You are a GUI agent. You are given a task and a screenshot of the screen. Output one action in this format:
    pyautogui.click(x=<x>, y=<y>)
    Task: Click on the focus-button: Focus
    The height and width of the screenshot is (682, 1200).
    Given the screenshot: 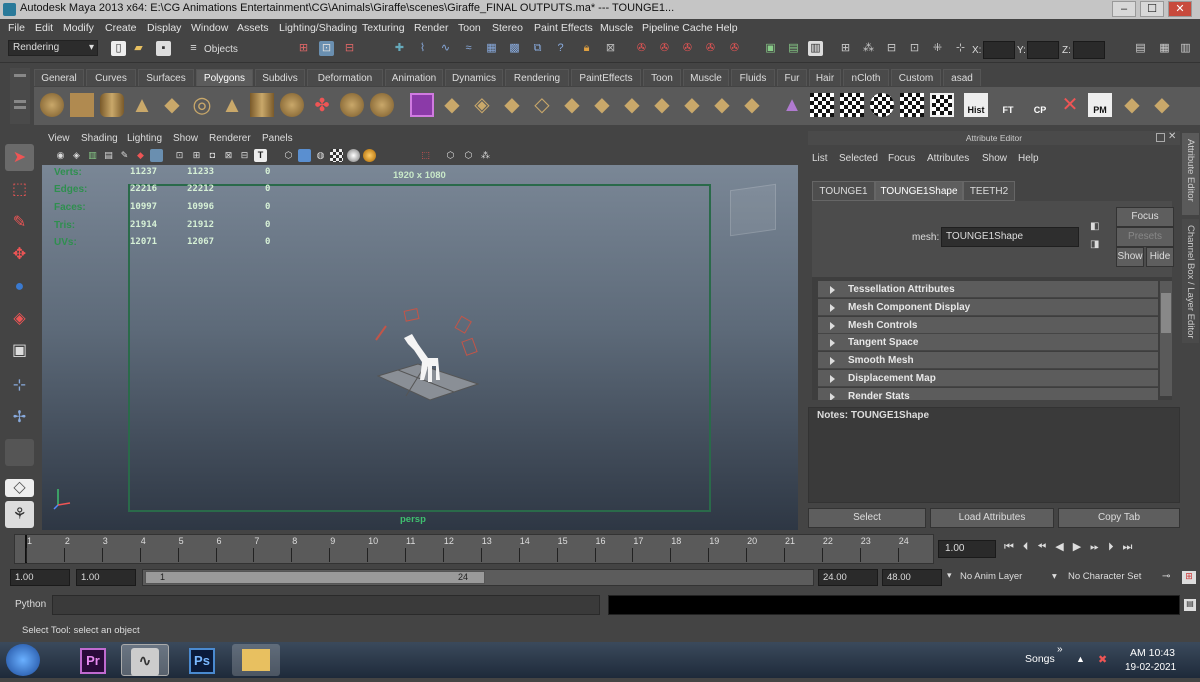 What is the action you would take?
    pyautogui.click(x=1145, y=217)
    